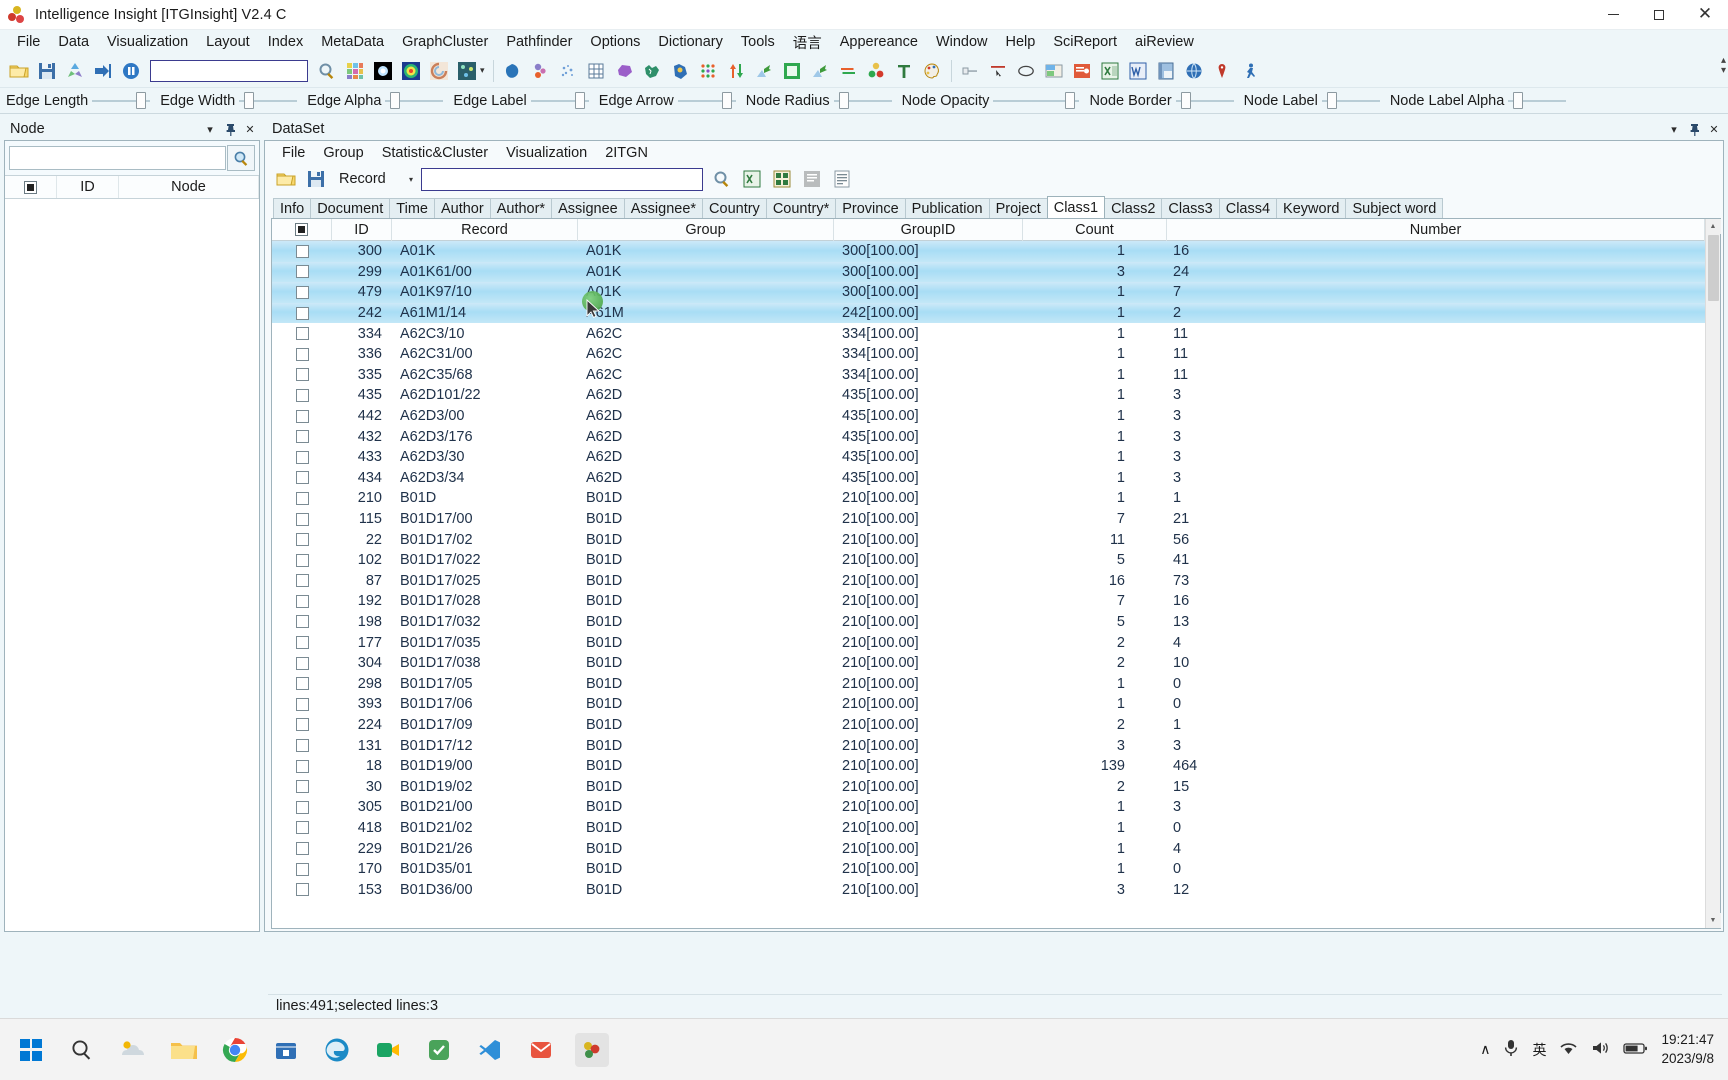  What do you see at coordinates (512, 71) in the screenshot?
I see `blob-node-icon` at bounding box center [512, 71].